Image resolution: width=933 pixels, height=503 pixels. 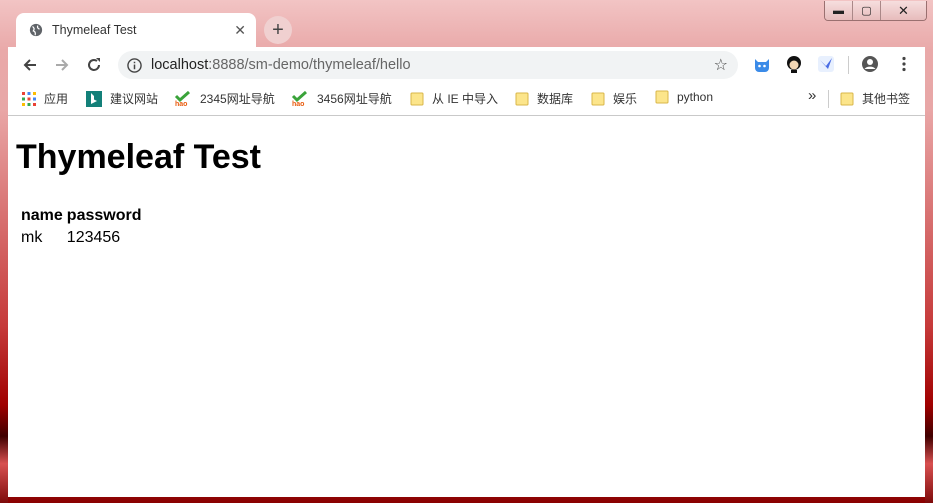 I want to click on cell-name: mk, so click(x=32, y=237).